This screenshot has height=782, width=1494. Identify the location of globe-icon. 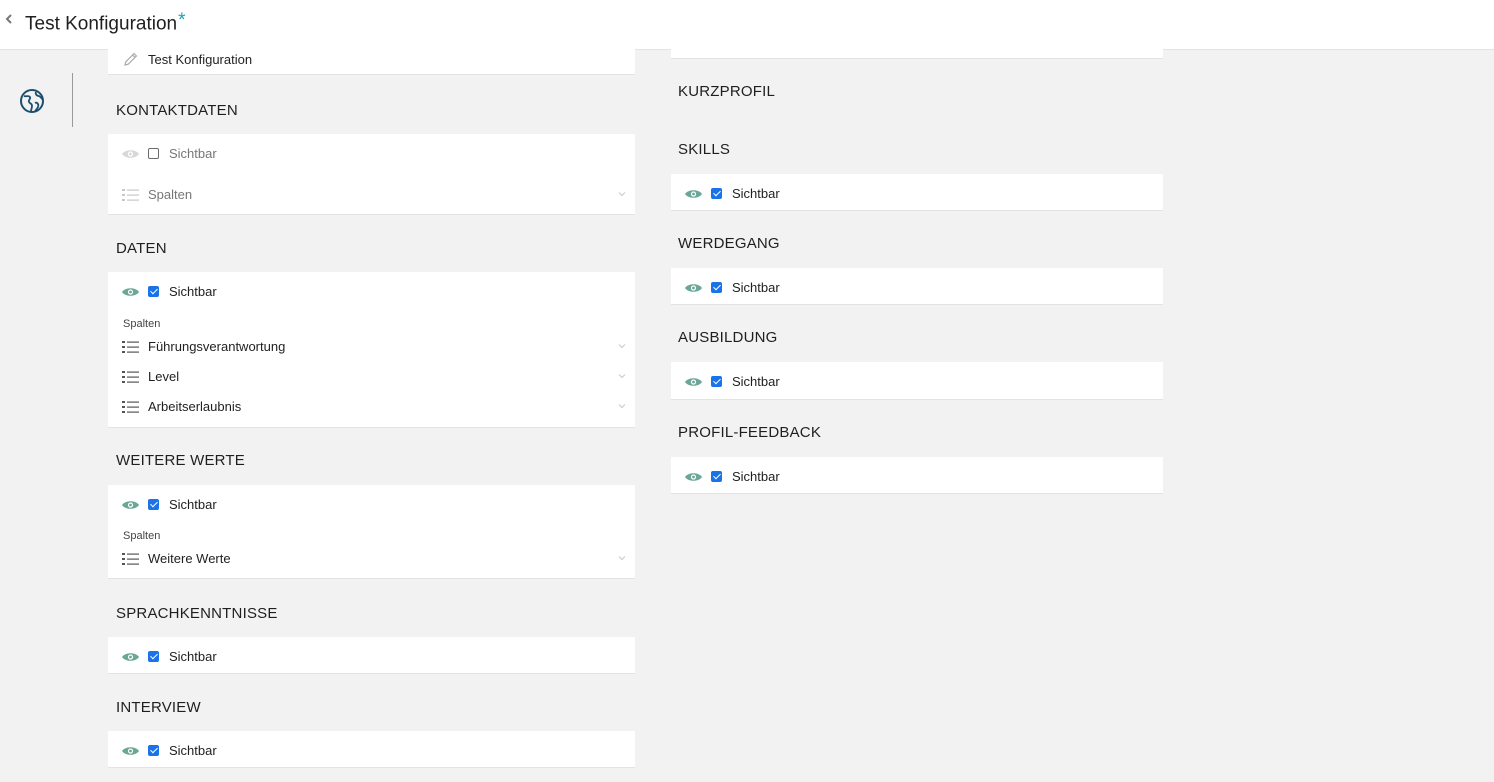
(32, 101).